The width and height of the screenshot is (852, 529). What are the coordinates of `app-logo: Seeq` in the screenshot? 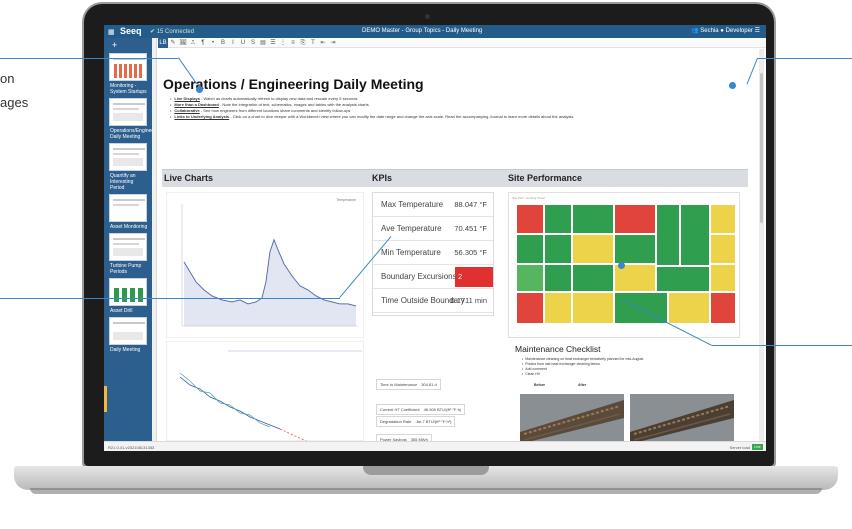 It's located at (131, 31).